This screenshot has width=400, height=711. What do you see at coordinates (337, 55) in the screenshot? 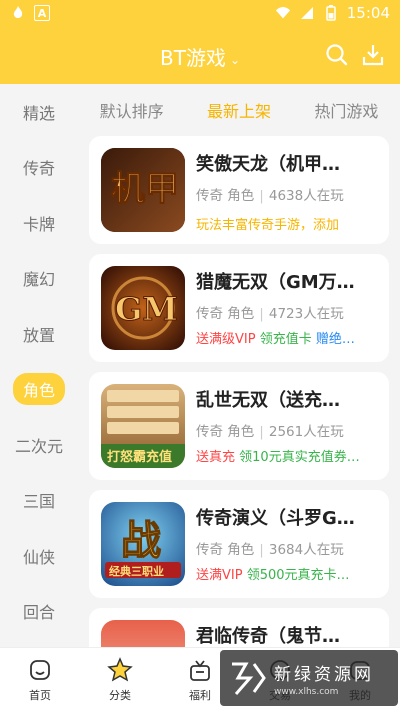
I see `search-icon` at bounding box center [337, 55].